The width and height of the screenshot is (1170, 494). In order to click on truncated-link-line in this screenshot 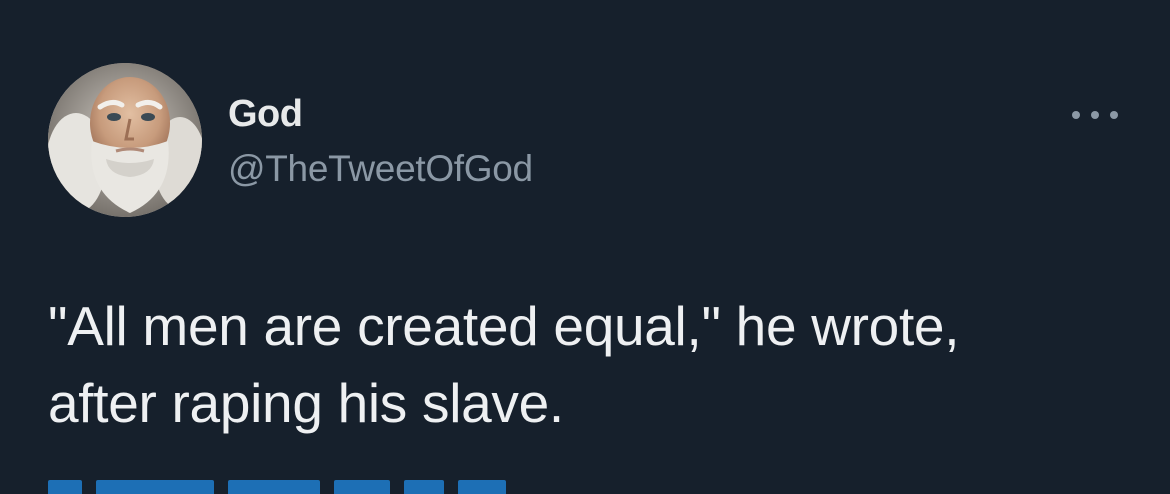, I will do `click(277, 487)`.